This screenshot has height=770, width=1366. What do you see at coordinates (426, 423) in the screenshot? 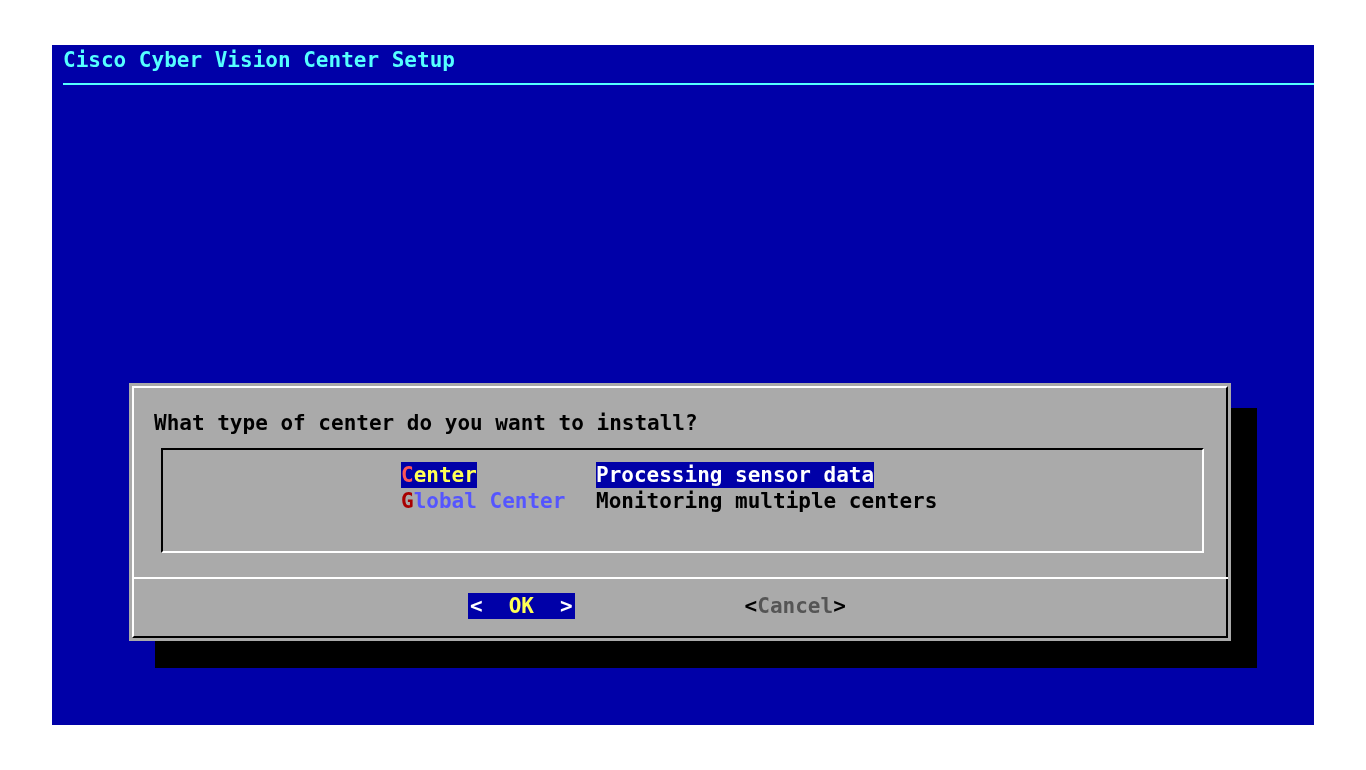
I see `dialog-prompt: What type of center do you want to install?` at bounding box center [426, 423].